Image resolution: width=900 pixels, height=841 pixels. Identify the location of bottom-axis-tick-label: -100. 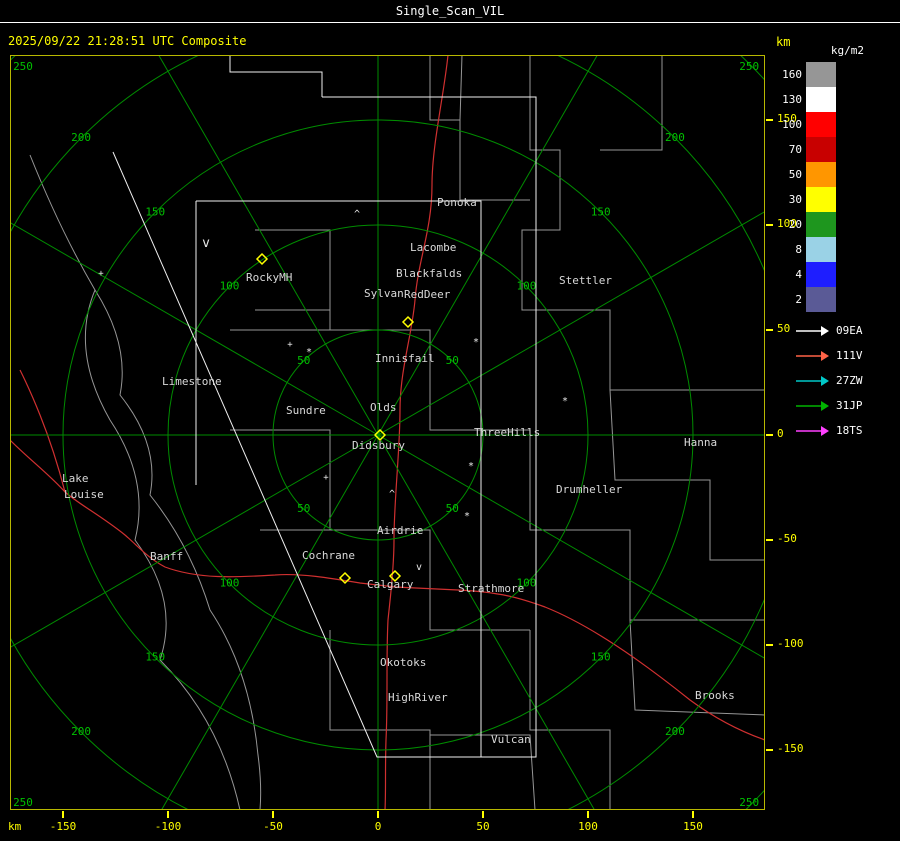
(168, 826).